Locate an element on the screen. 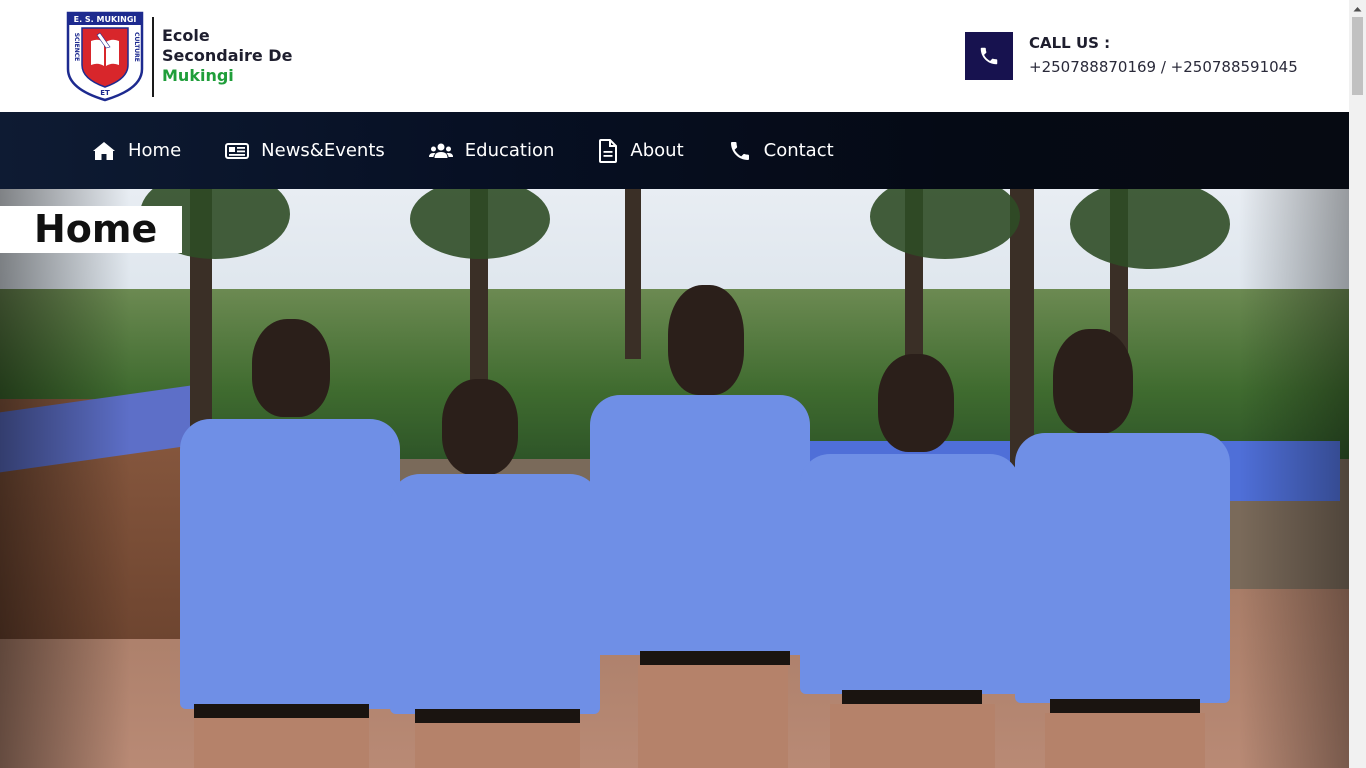 The height and width of the screenshot is (768, 1366). home-icon is located at coordinates (104, 150).